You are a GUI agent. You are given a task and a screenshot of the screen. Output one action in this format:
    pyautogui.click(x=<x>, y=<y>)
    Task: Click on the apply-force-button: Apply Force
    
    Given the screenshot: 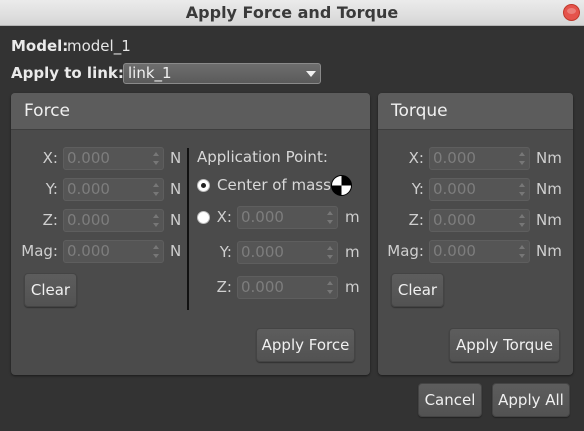 What is the action you would take?
    pyautogui.click(x=305, y=345)
    